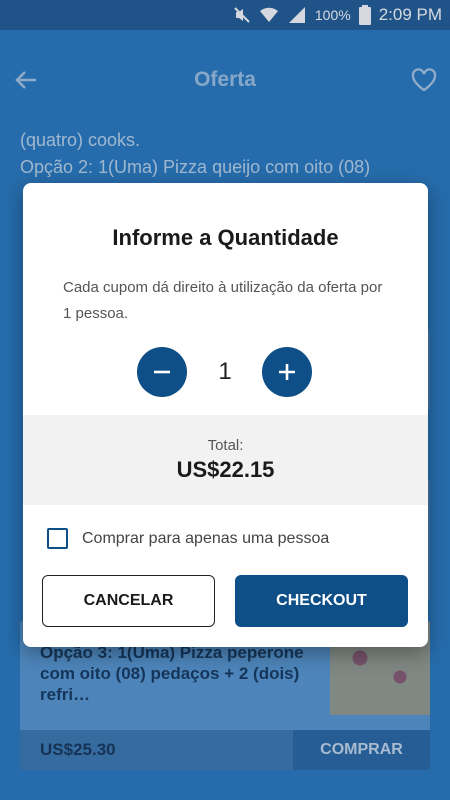 The height and width of the screenshot is (800, 450). I want to click on total-value: US$22.15, so click(225, 469).